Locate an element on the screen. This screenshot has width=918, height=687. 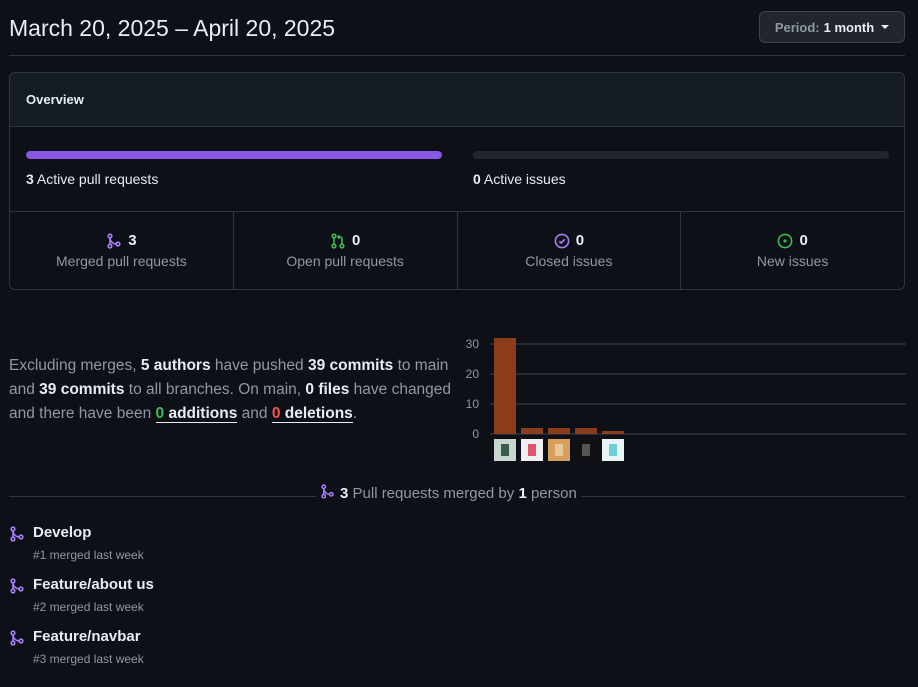
issue-closed-icon is located at coordinates (562, 241).